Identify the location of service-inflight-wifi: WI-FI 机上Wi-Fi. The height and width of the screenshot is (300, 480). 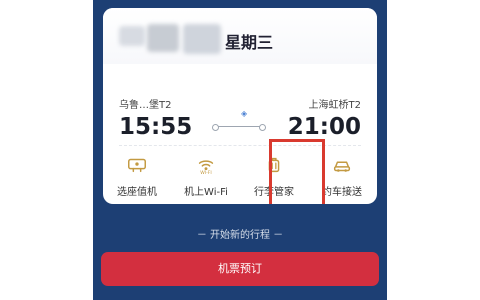
(206, 176).